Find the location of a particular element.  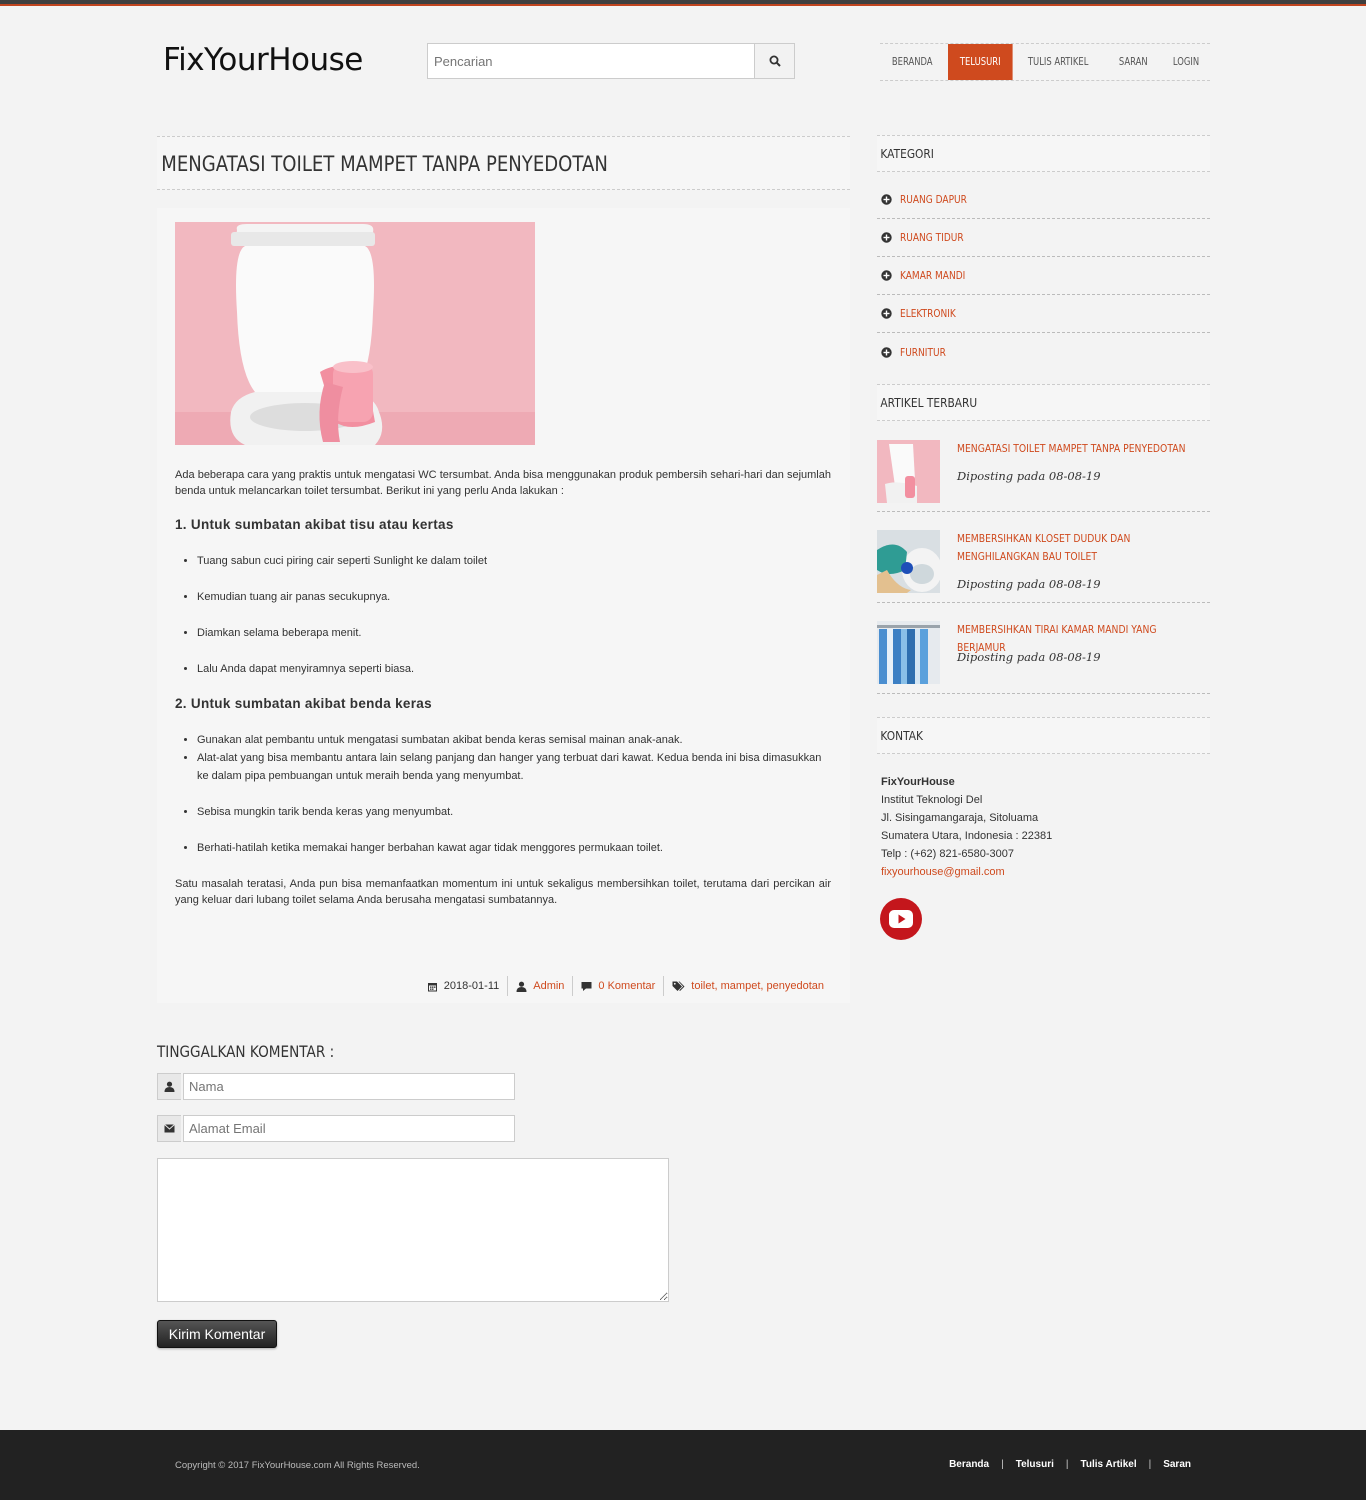

youtube-link is located at coordinates (901, 919).